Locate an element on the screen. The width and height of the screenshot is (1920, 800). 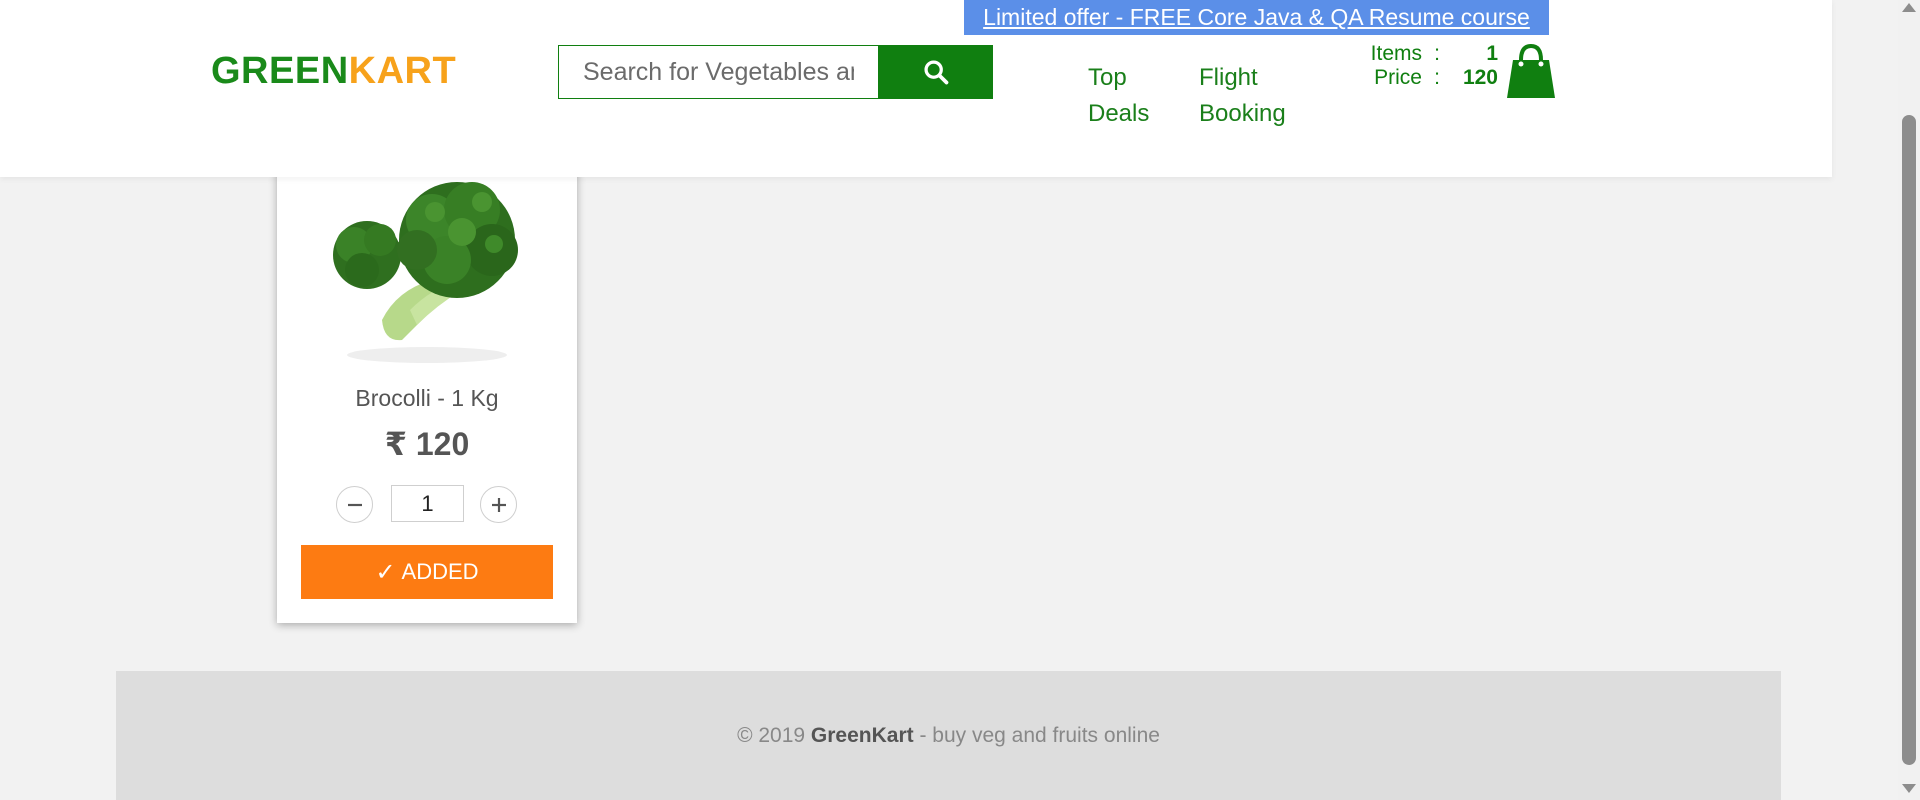
broccoli-image is located at coordinates (425, 272).